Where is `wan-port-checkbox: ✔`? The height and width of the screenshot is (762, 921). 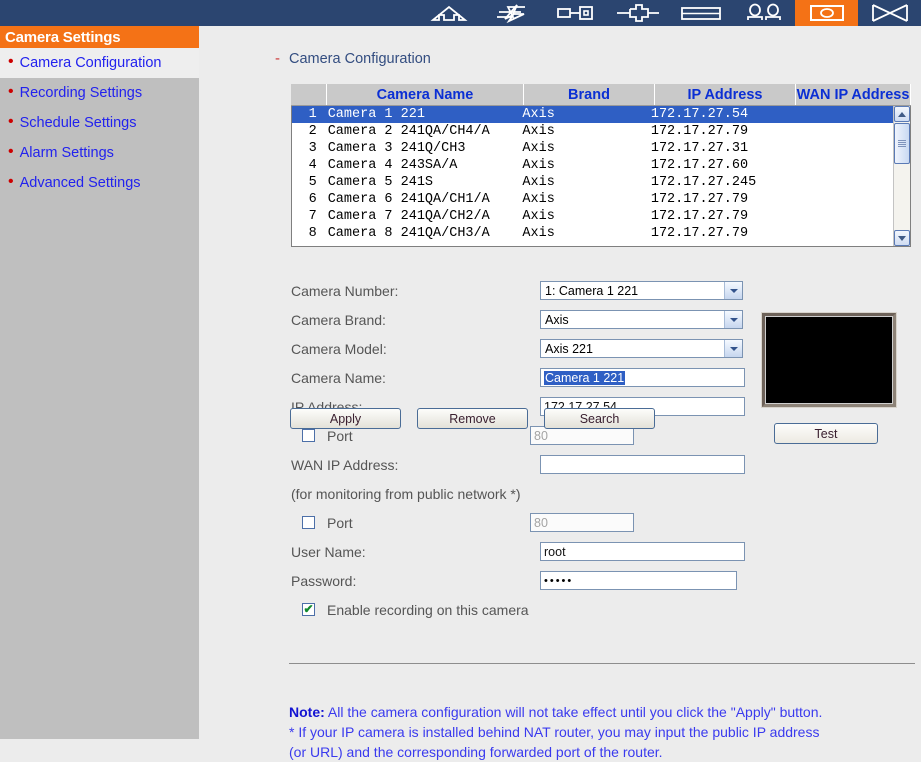 wan-port-checkbox: ✔ is located at coordinates (308, 522).